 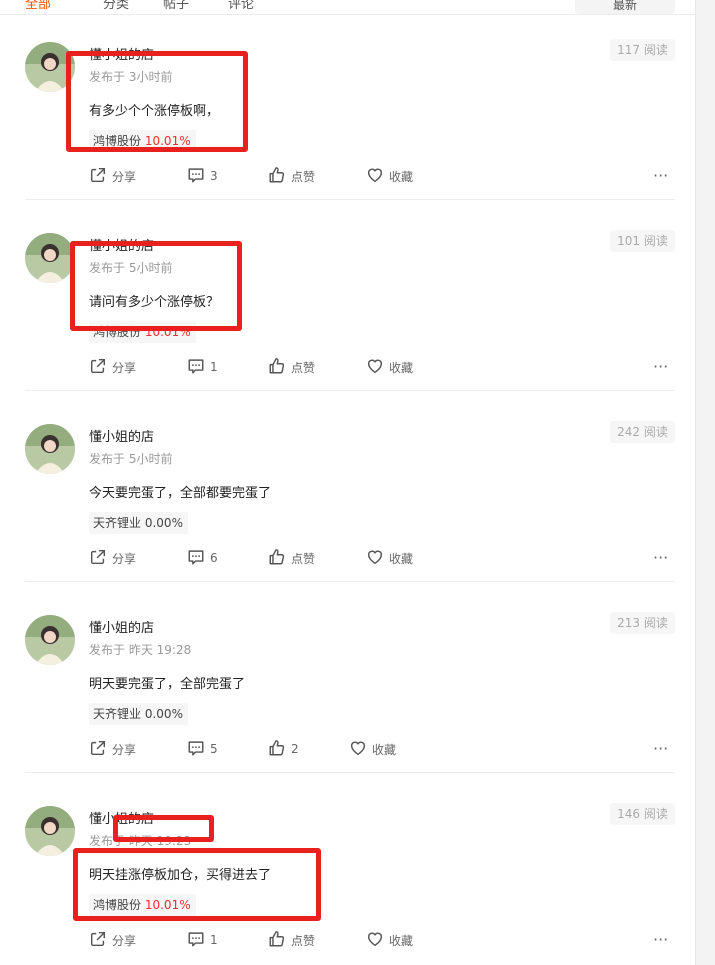 What do you see at coordinates (214, 558) in the screenshot?
I see `comment-count: 6` at bounding box center [214, 558].